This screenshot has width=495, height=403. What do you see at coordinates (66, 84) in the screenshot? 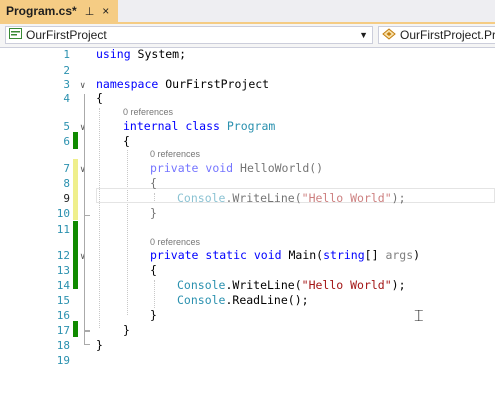
I see `line-number: 3` at bounding box center [66, 84].